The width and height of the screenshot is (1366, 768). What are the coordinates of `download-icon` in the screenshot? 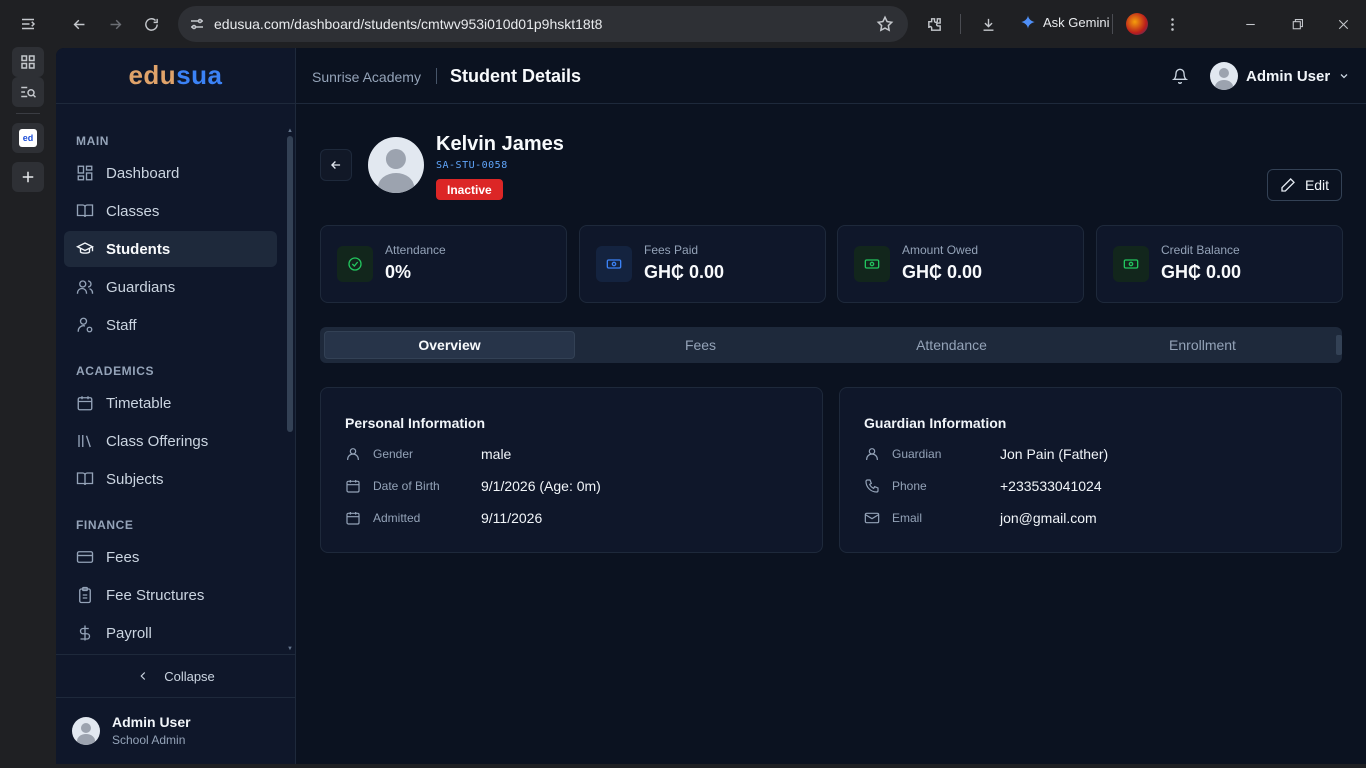 It's located at (988, 24).